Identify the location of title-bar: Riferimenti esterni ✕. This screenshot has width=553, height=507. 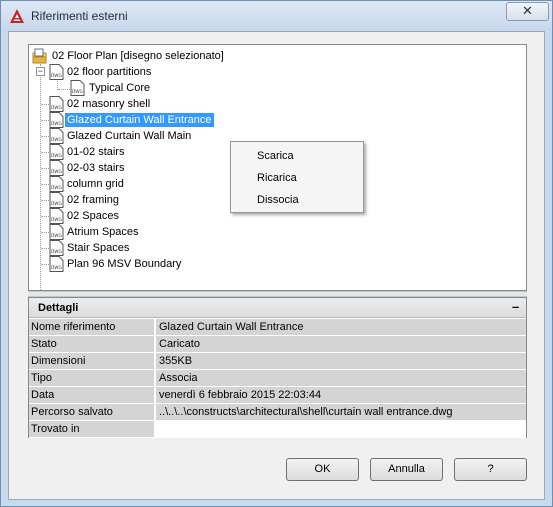
(276, 16).